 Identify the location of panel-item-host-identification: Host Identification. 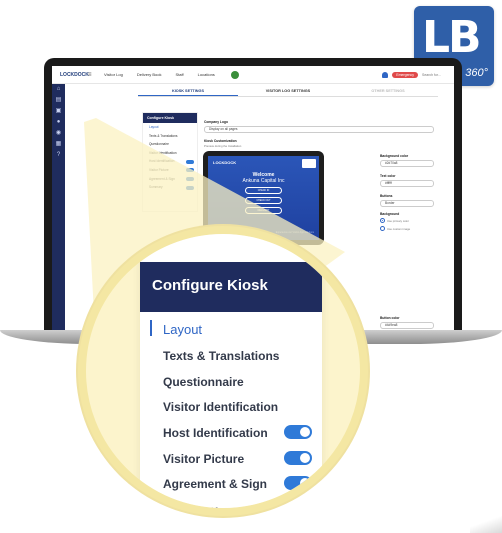
(215, 433).